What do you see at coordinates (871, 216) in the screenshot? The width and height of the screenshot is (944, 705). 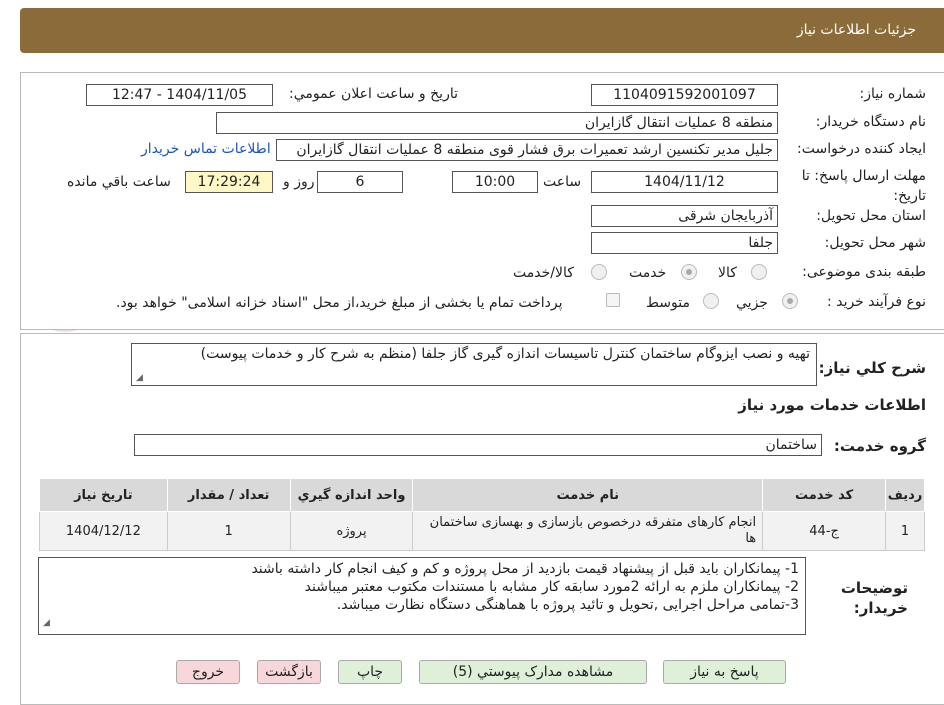 I see `province-label: استان محل تحويل:` at bounding box center [871, 216].